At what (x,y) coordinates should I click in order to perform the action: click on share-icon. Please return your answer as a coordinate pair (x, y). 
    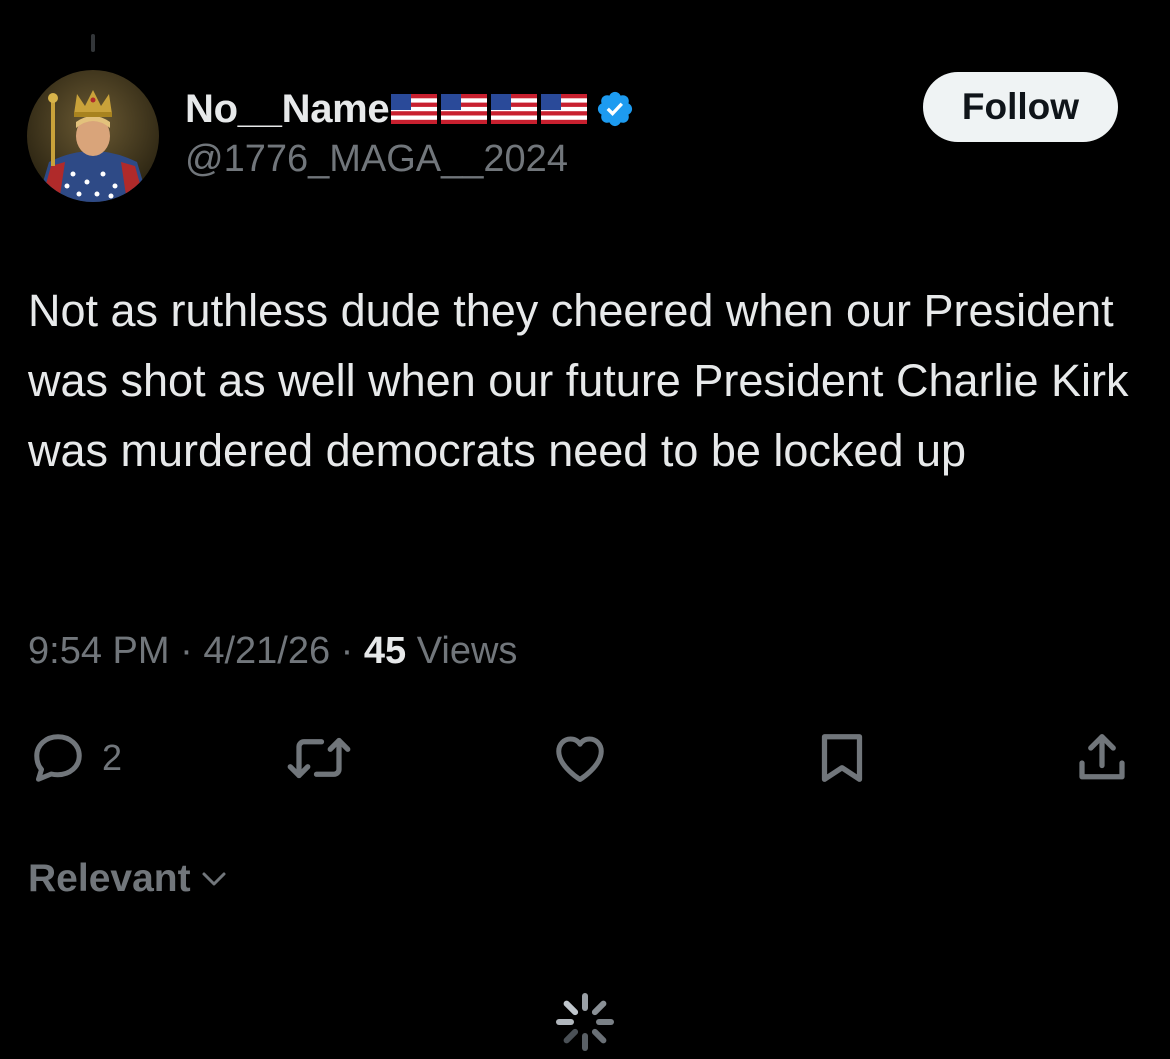
    Looking at the image, I should click on (1102, 757).